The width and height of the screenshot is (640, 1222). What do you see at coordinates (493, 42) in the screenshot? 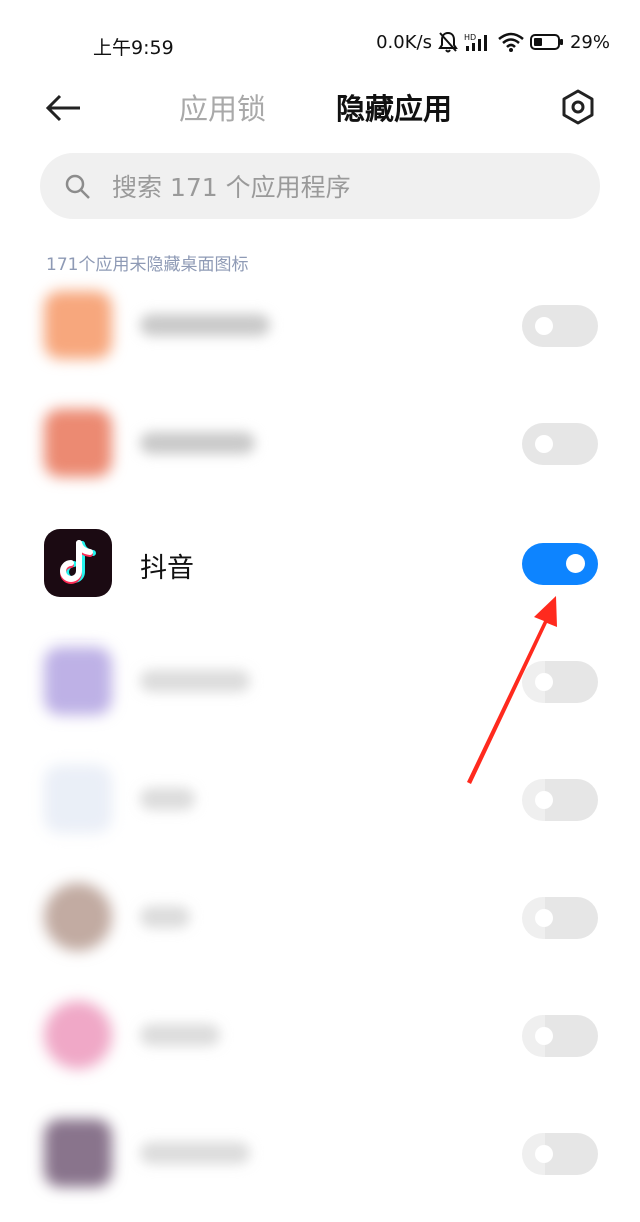
I see `status-icons: 0.0K/s HD 29%` at bounding box center [493, 42].